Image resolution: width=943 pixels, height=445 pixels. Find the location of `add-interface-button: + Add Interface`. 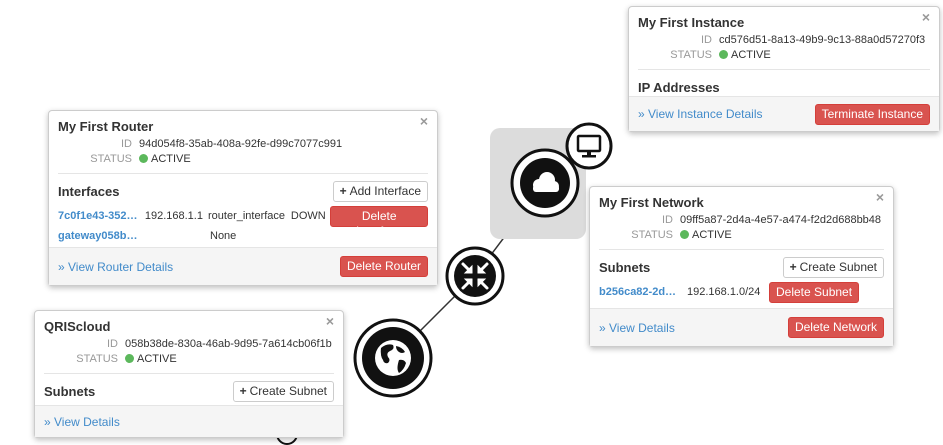

add-interface-button: + Add Interface is located at coordinates (380, 191).